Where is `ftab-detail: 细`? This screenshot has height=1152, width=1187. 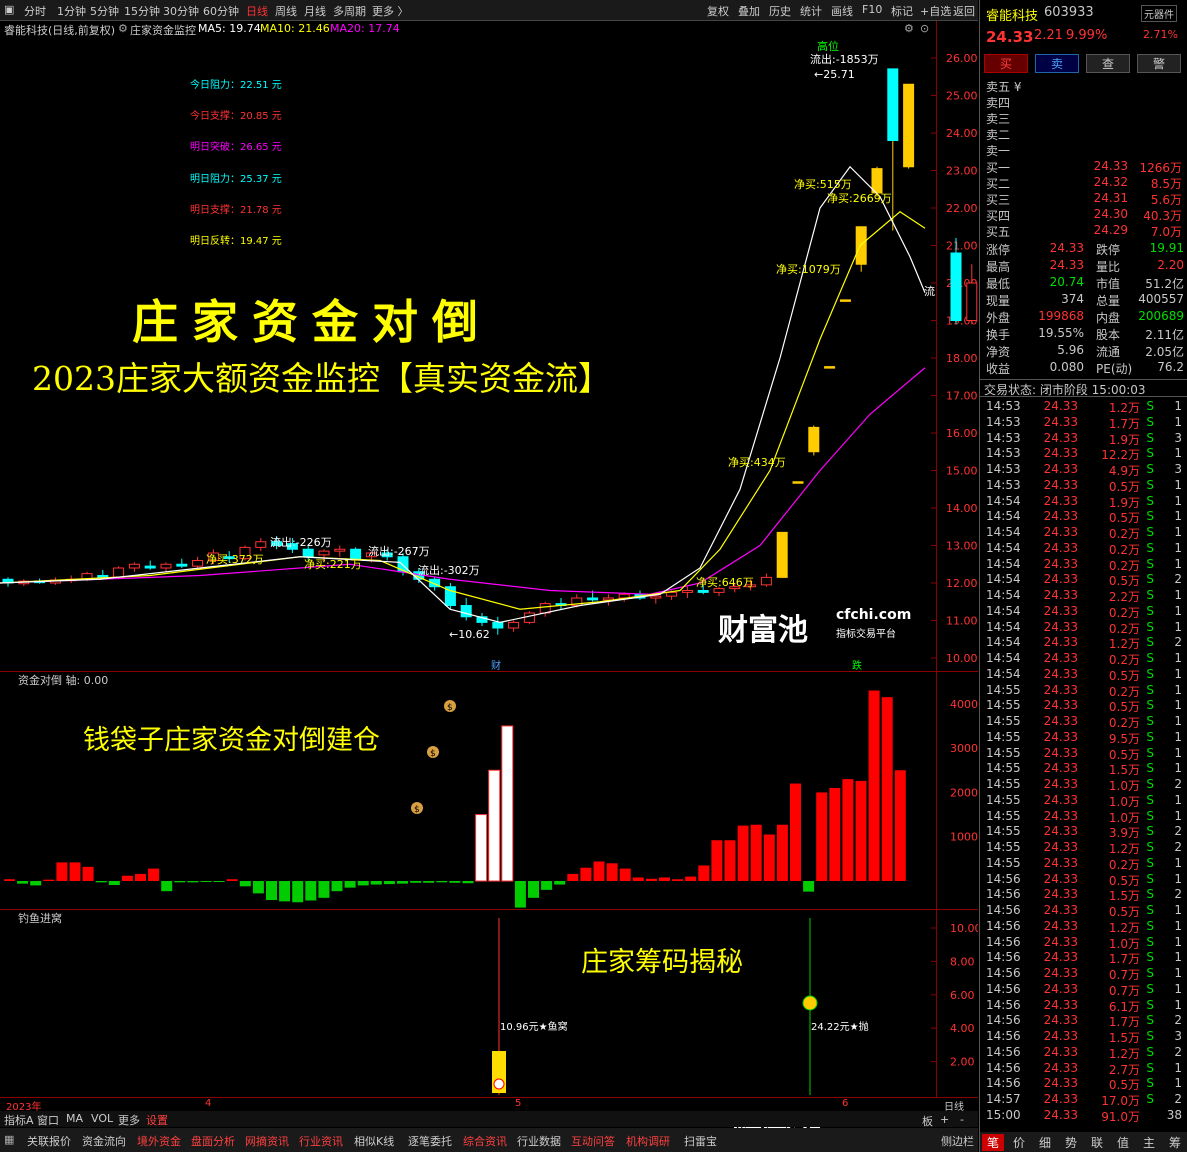 ftab-detail: 细 is located at coordinates (1045, 1142).